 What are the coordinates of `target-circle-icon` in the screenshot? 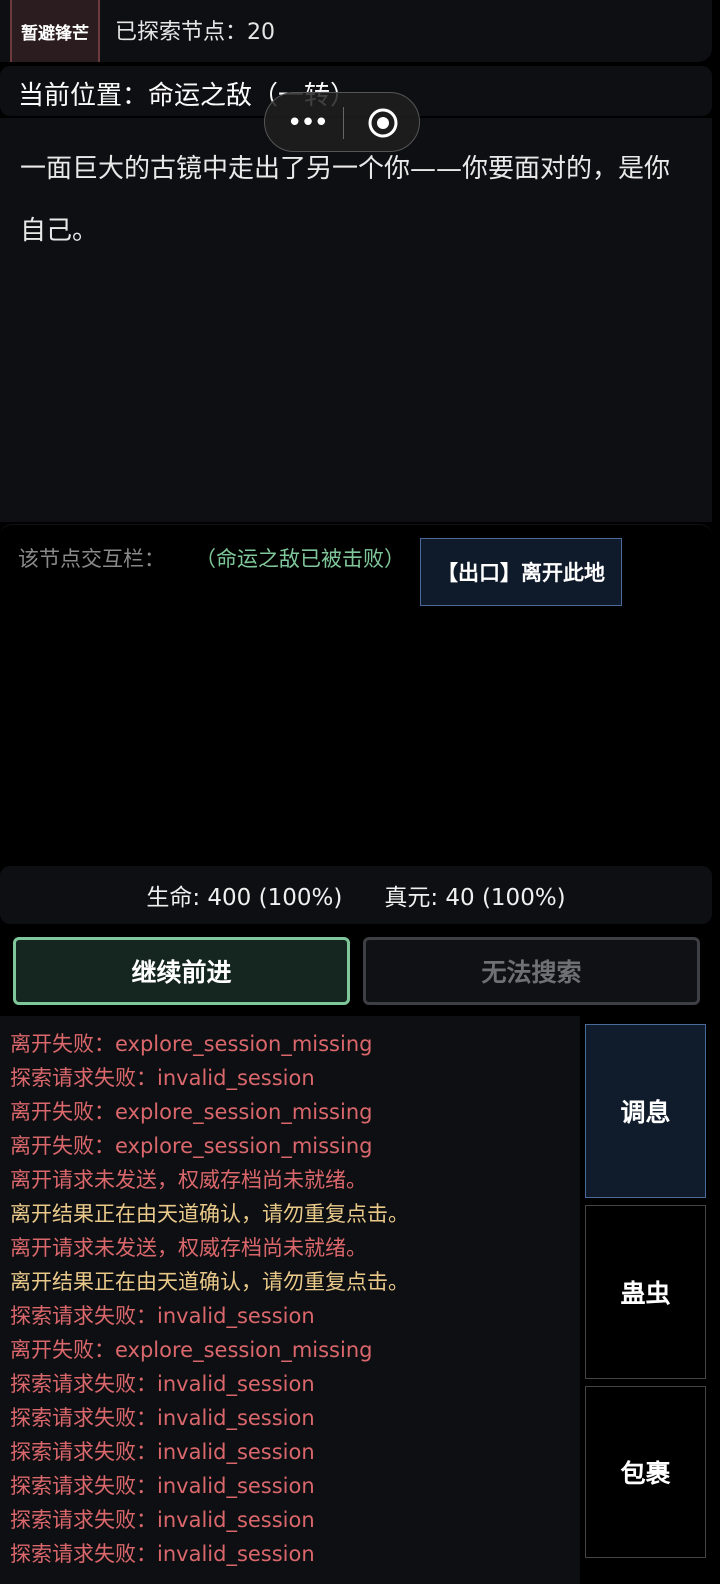 It's located at (383, 123).